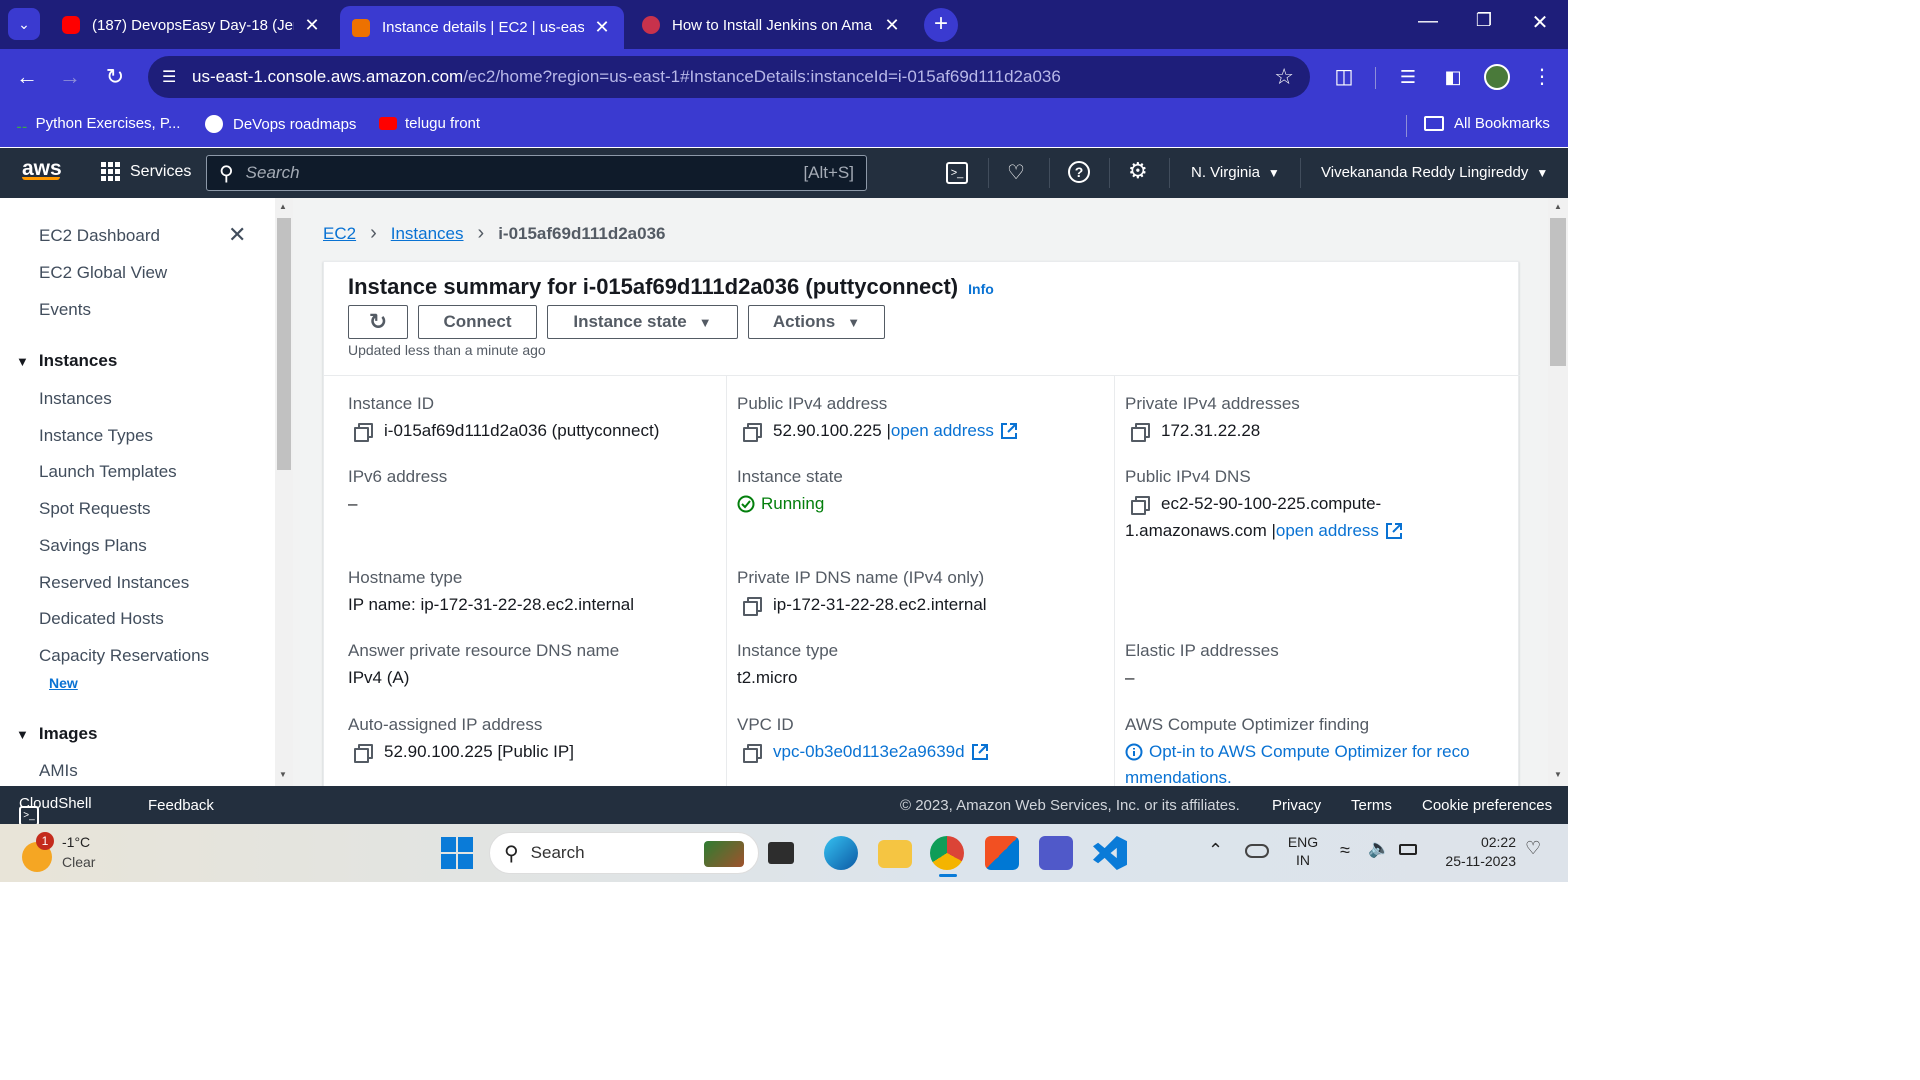 The width and height of the screenshot is (1920, 1080). I want to click on vpc-id-link: vpc-0b3e0d113e2a9639d, so click(869, 752).